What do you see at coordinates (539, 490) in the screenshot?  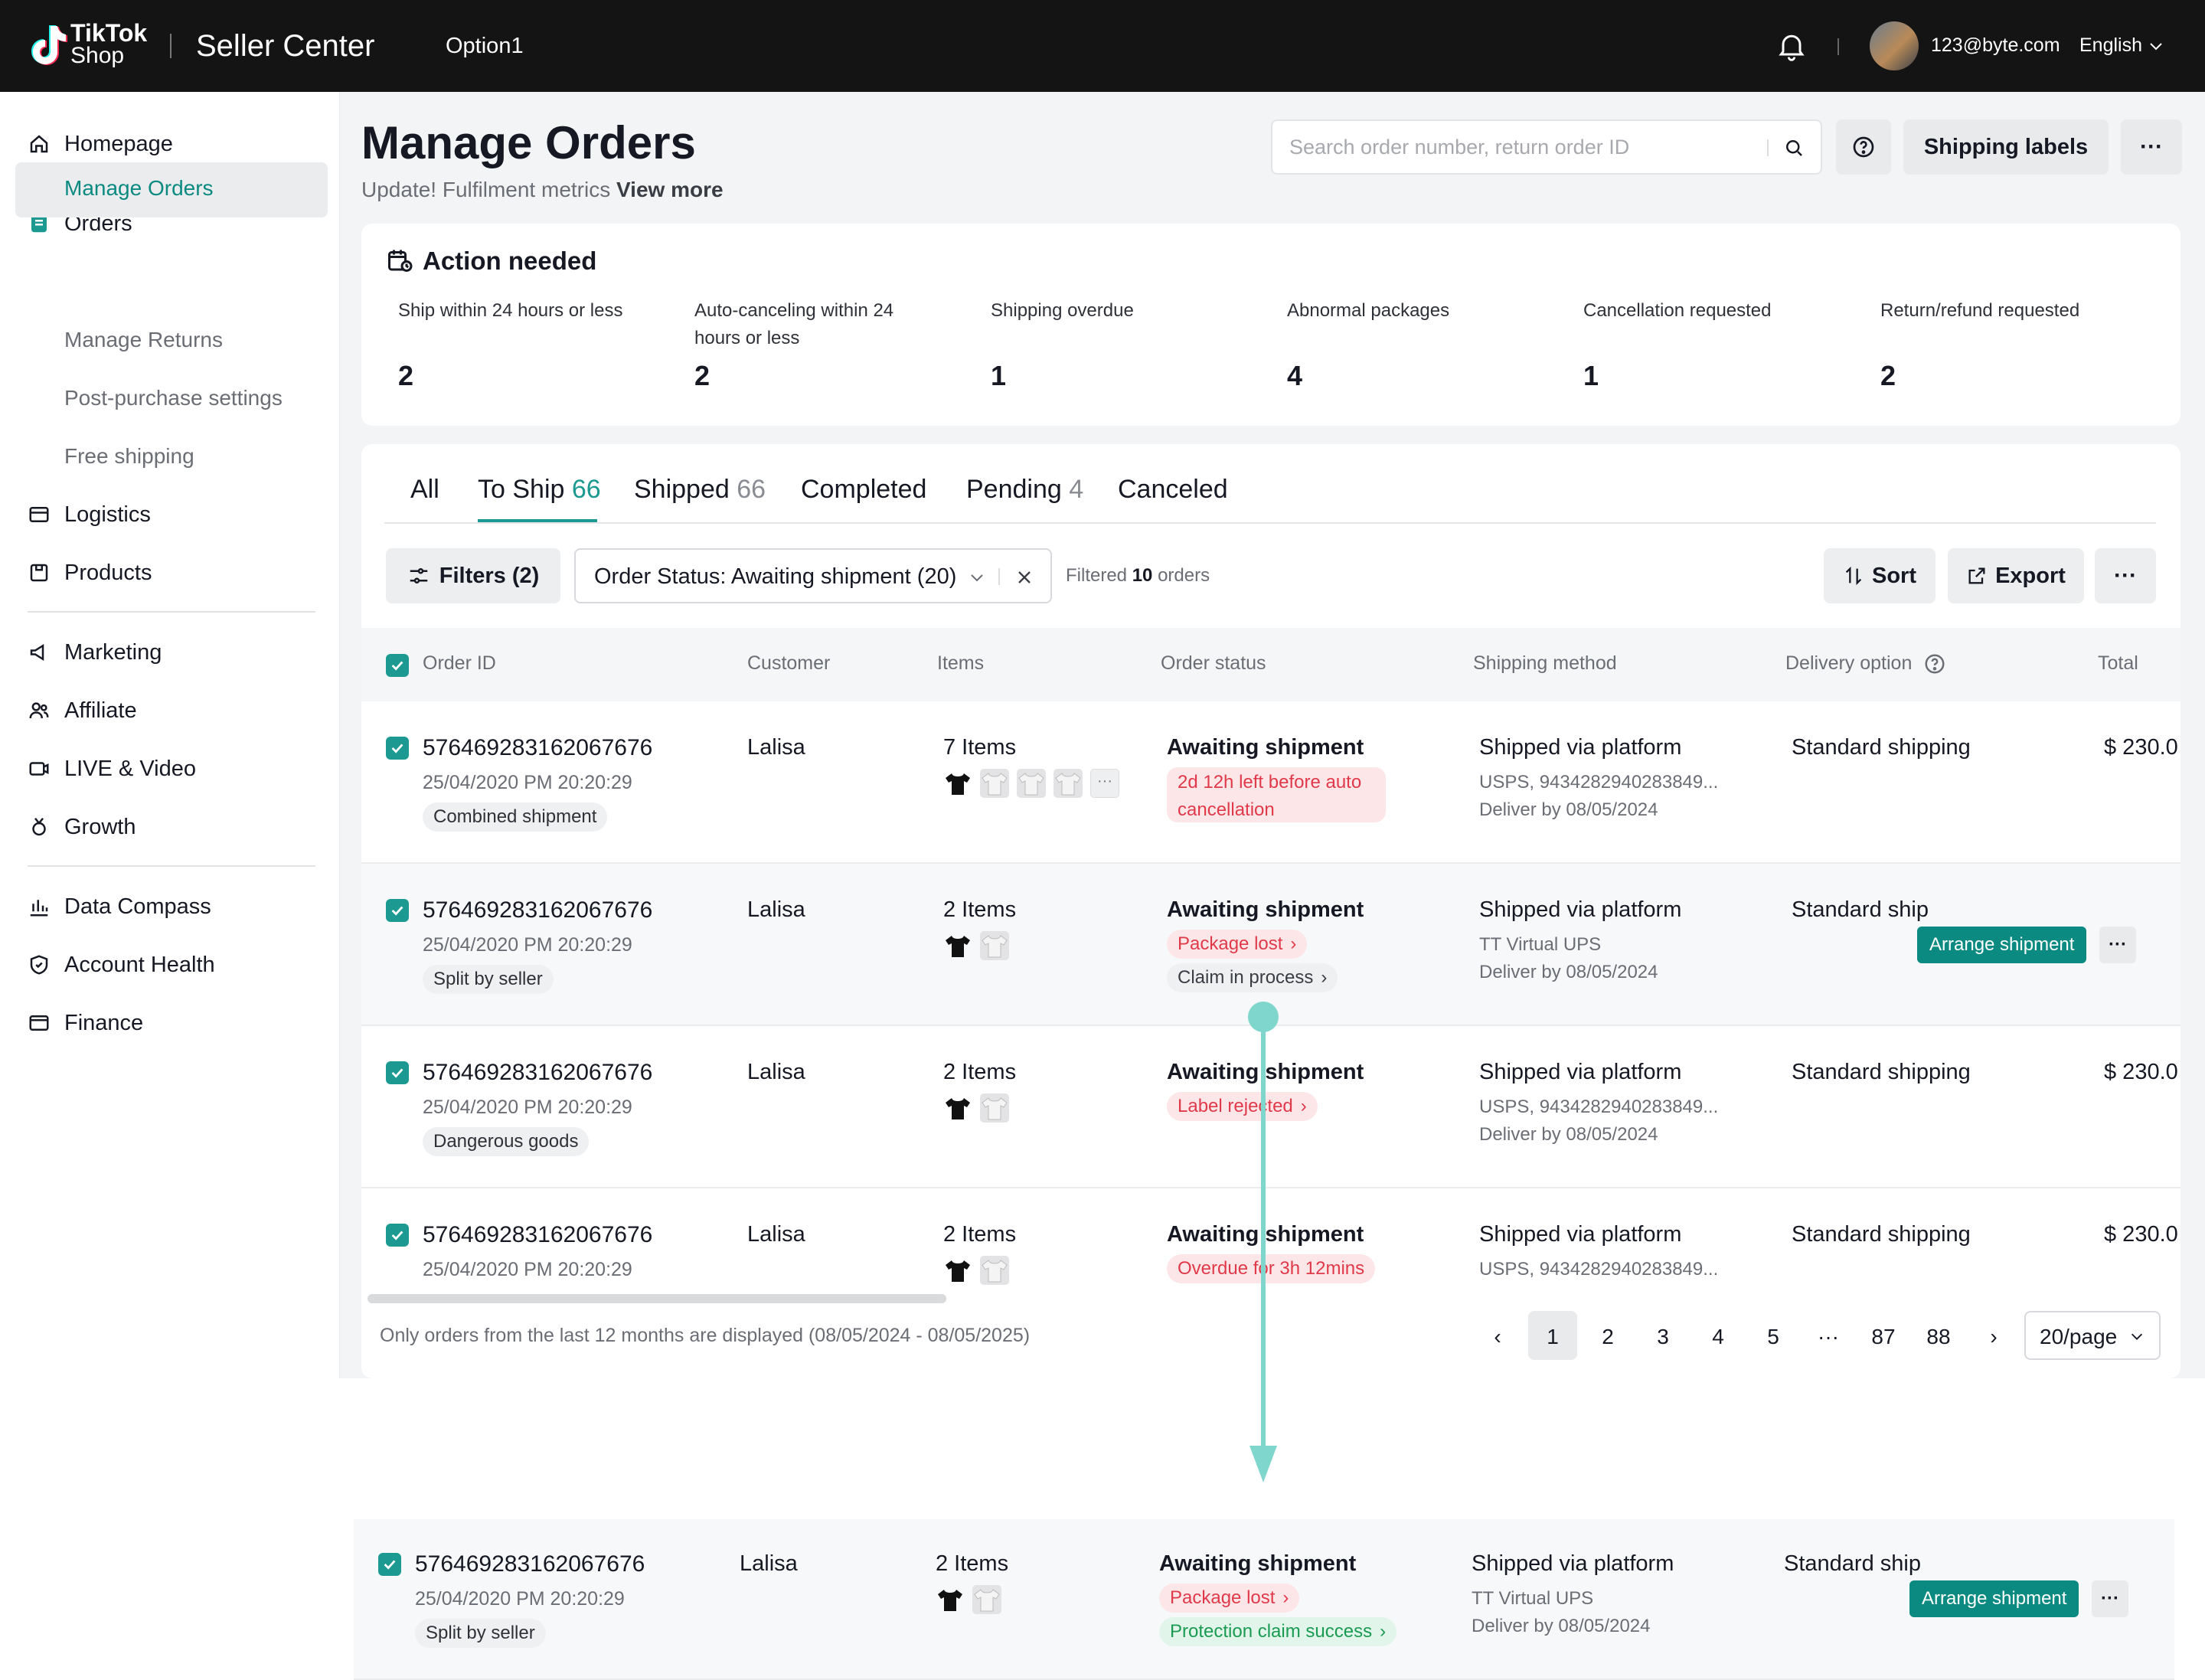 I see `tab-to-ship: To Ship 66` at bounding box center [539, 490].